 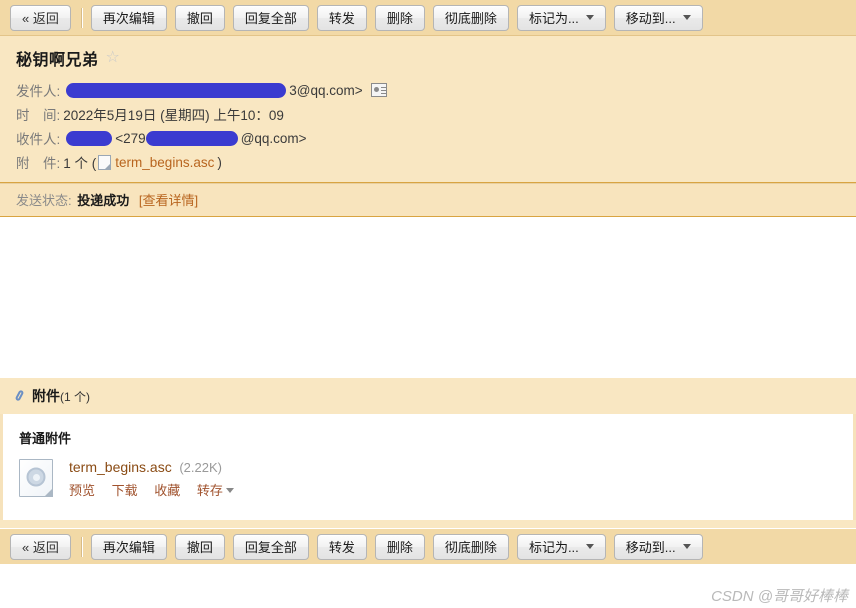 I want to click on sender-value: 3@qq.com>, so click(x=326, y=90).